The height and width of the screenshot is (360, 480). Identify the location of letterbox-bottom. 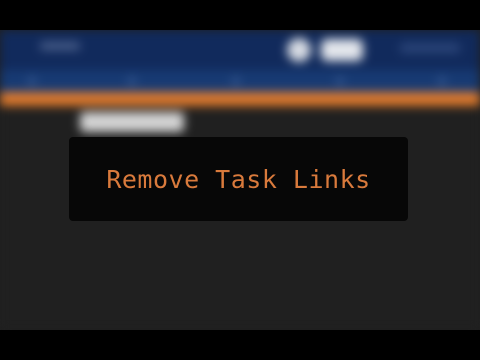
(240, 345).